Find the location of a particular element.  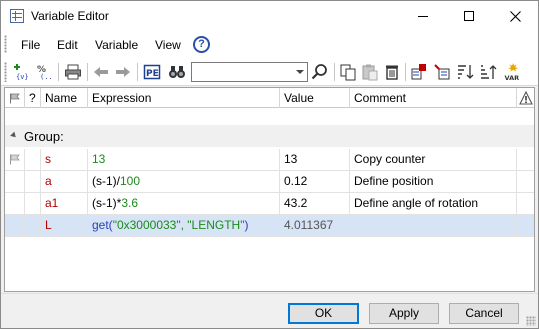

find-button is located at coordinates (177, 72).